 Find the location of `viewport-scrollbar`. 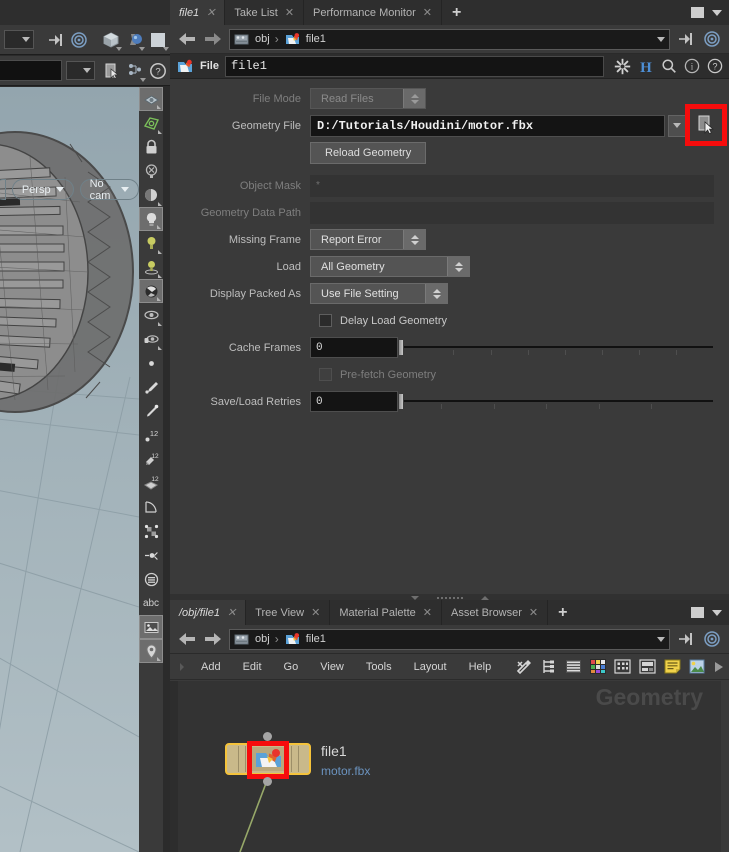

viewport-scrollbar is located at coordinates (166, 469).